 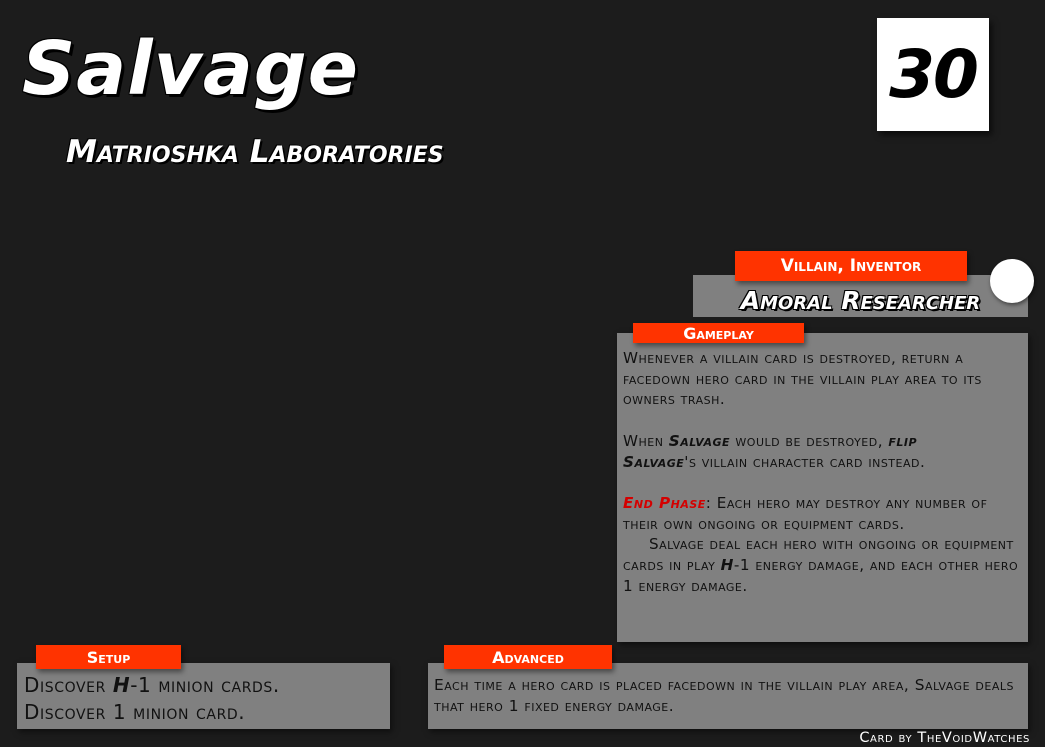 I want to click on hp-value: 30, so click(x=934, y=74).